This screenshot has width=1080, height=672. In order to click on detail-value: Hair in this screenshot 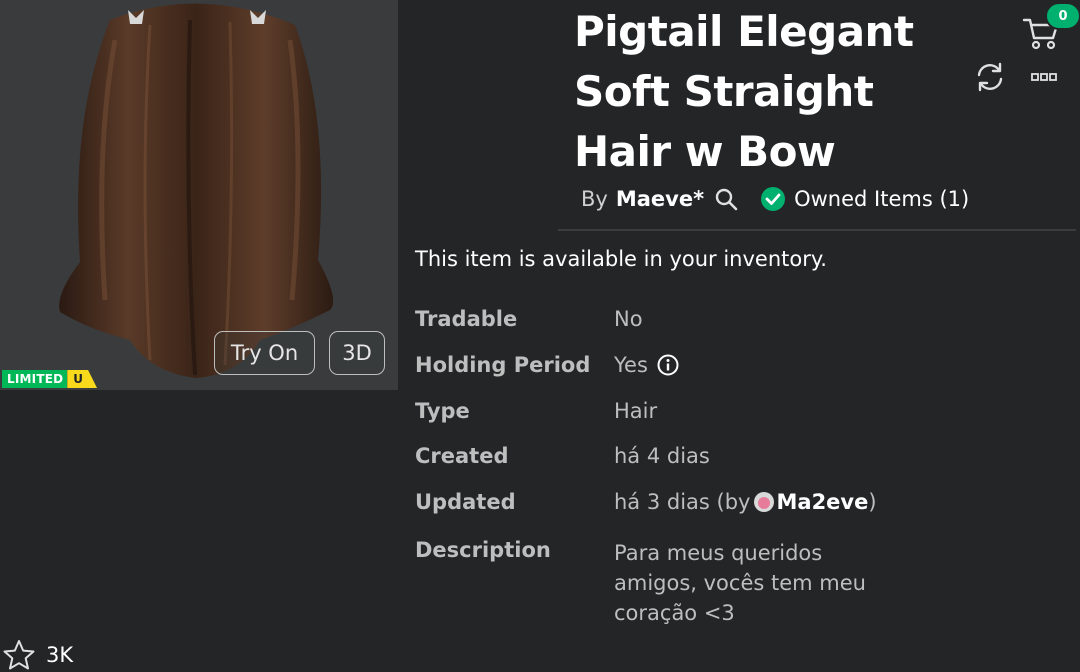, I will do `click(636, 411)`.